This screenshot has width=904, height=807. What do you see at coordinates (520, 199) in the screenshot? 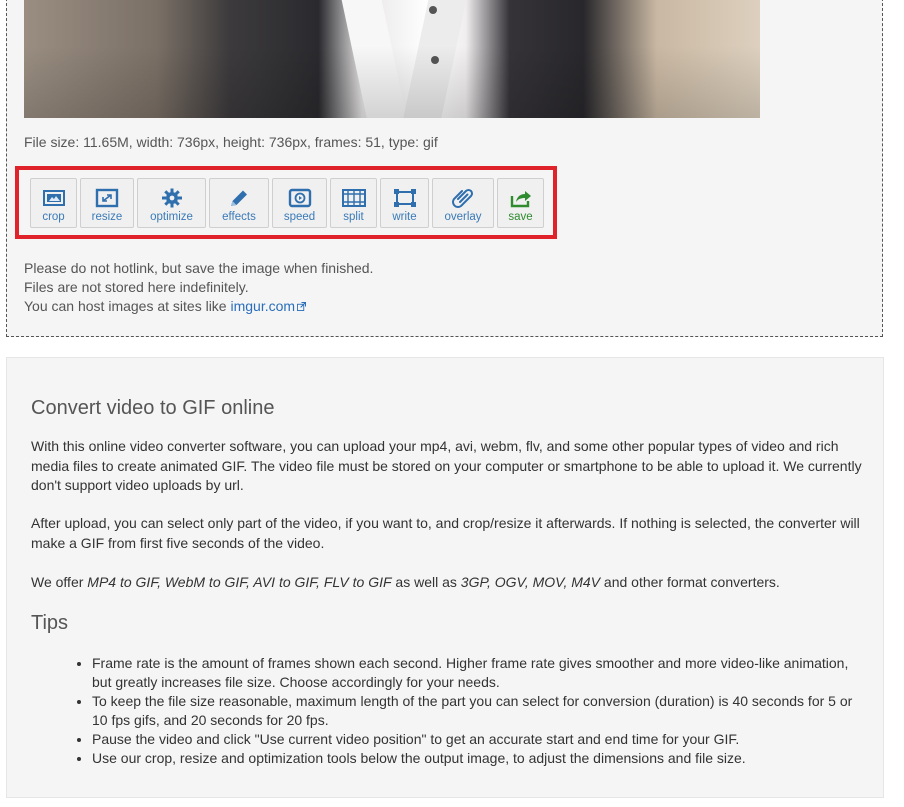
I see `share-icon` at bounding box center [520, 199].